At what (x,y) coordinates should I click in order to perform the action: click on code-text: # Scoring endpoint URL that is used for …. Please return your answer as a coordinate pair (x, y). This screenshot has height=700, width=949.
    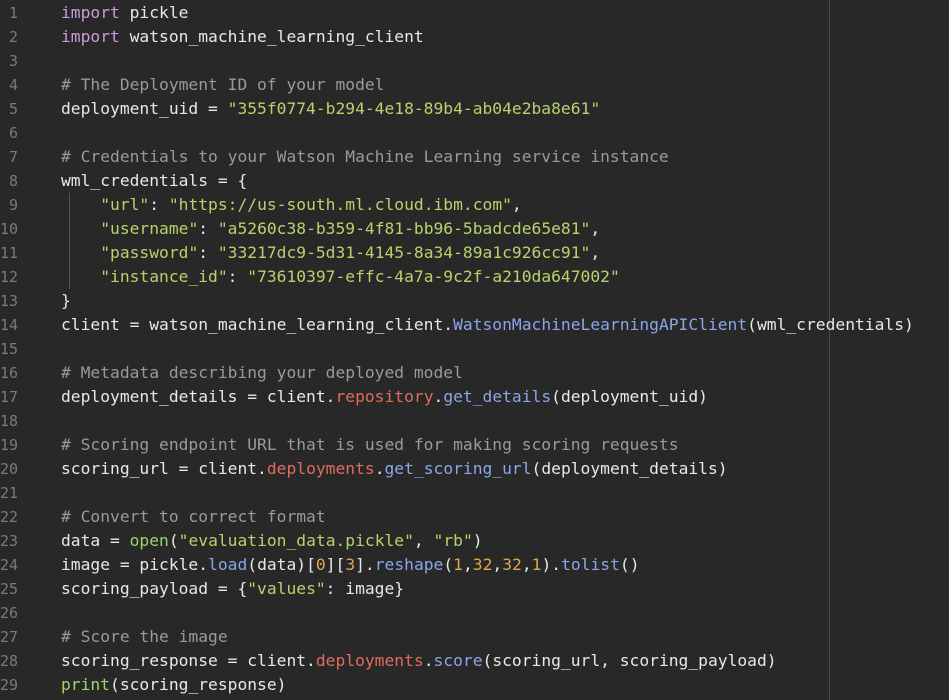
    Looking at the image, I should click on (370, 445).